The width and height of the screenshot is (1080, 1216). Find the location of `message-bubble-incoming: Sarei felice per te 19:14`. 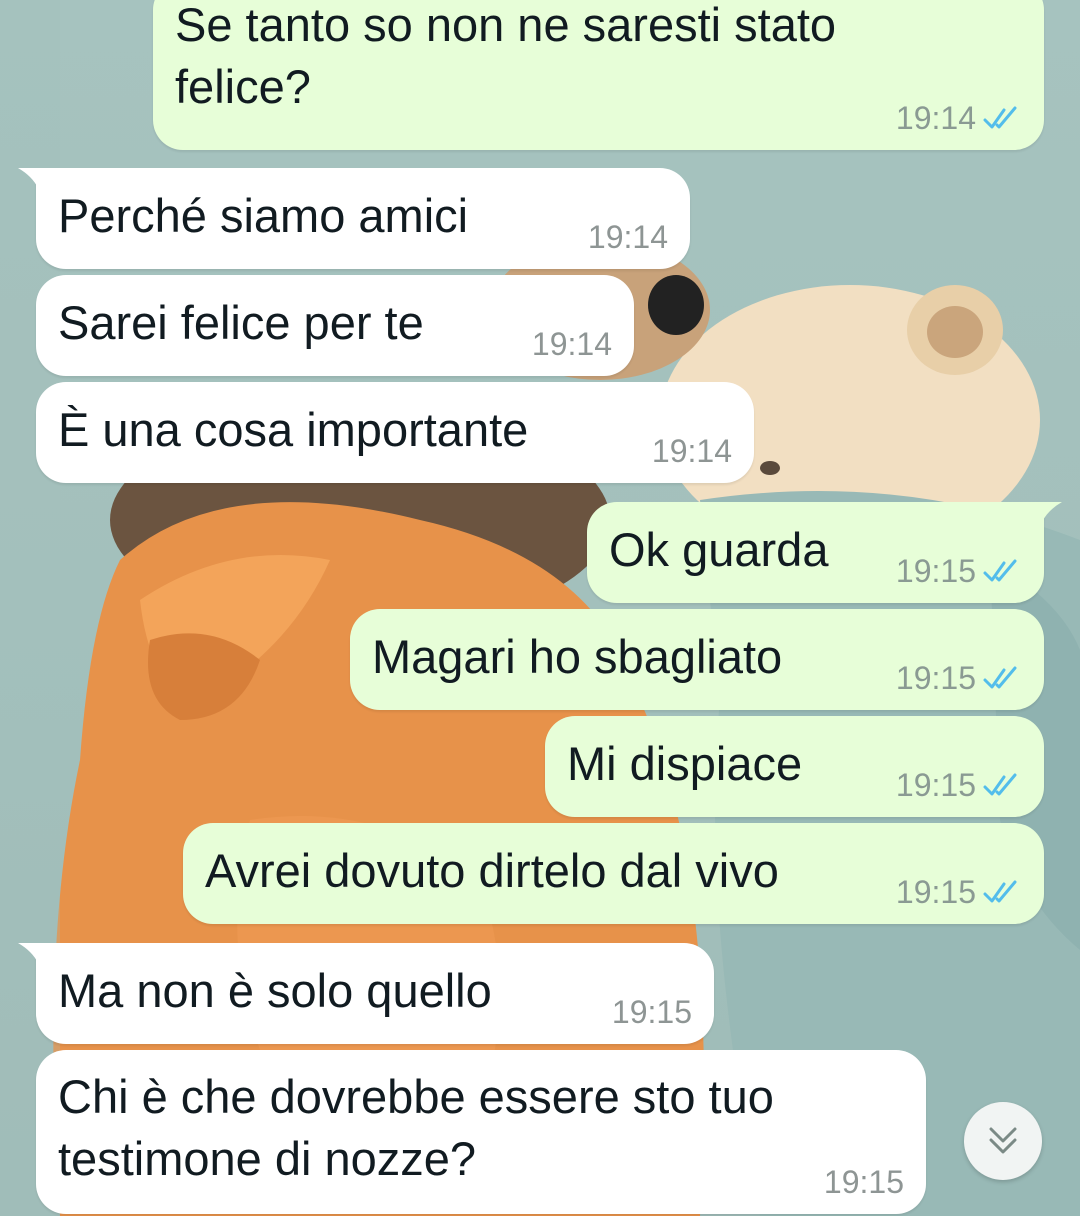

message-bubble-incoming: Sarei felice per te 19:14 is located at coordinates (335, 325).